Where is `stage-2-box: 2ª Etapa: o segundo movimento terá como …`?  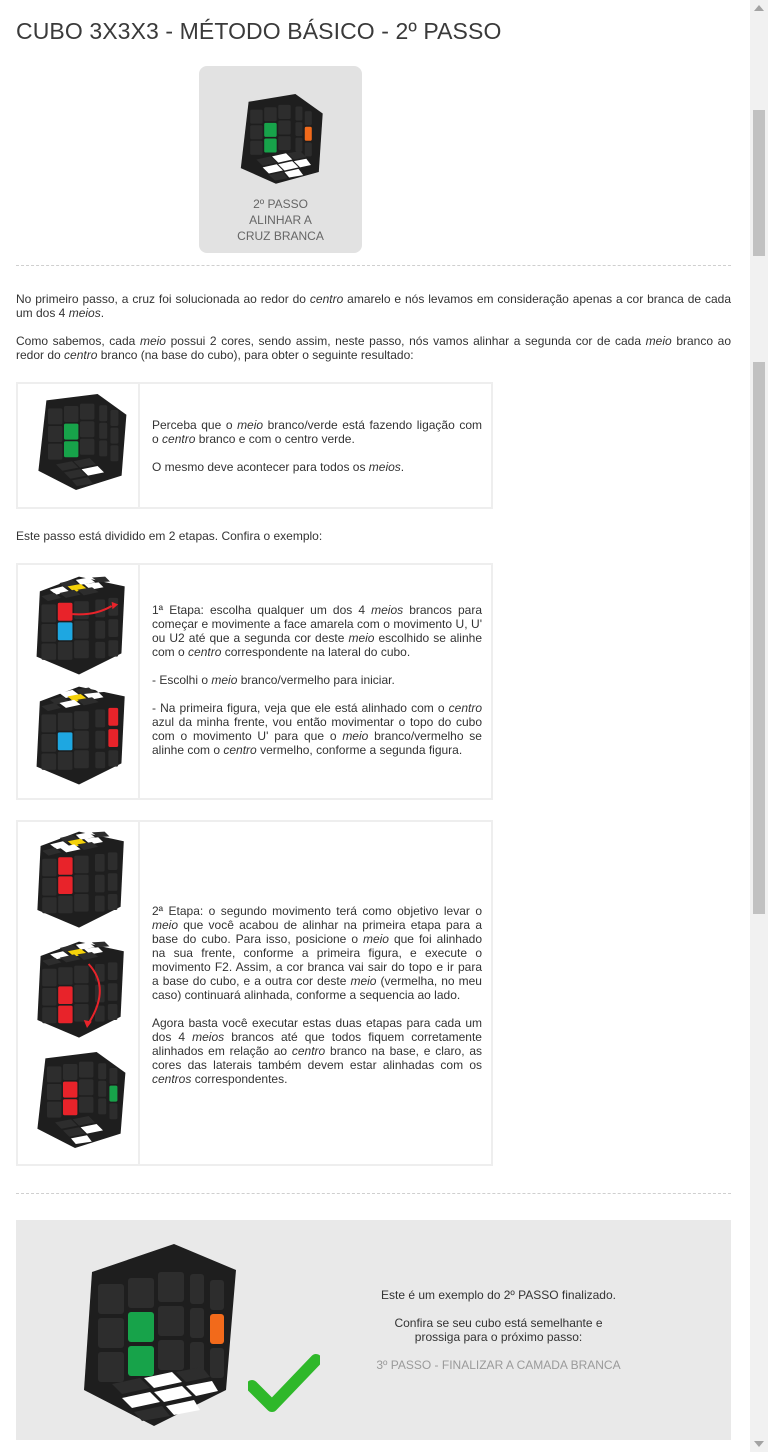
stage-2-box: 2ª Etapa: o segundo movimento terá como … is located at coordinates (254, 993).